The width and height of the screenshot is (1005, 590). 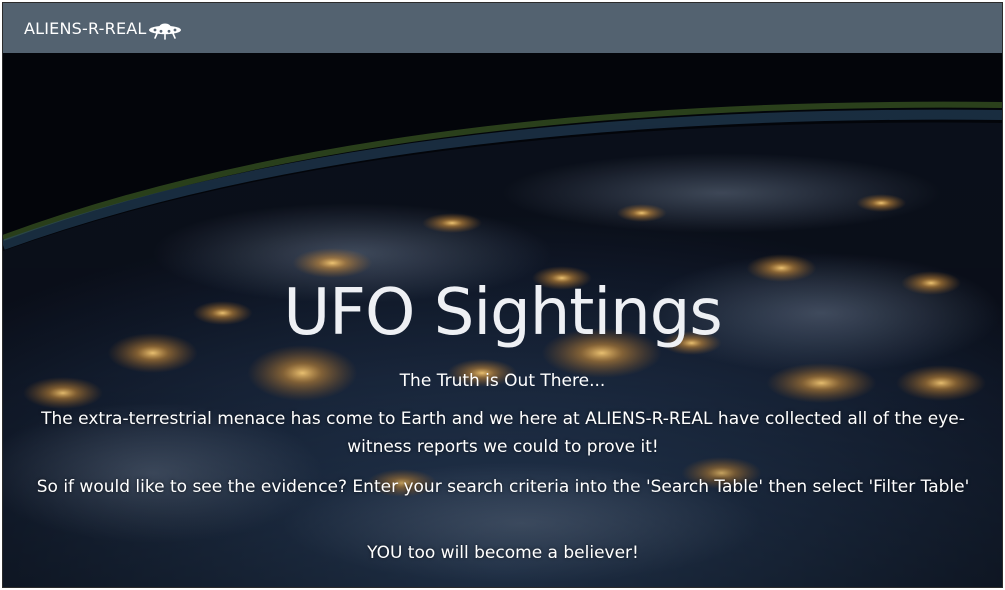 What do you see at coordinates (85, 28) in the screenshot?
I see `brand-label: ALIENS-R-REAL` at bounding box center [85, 28].